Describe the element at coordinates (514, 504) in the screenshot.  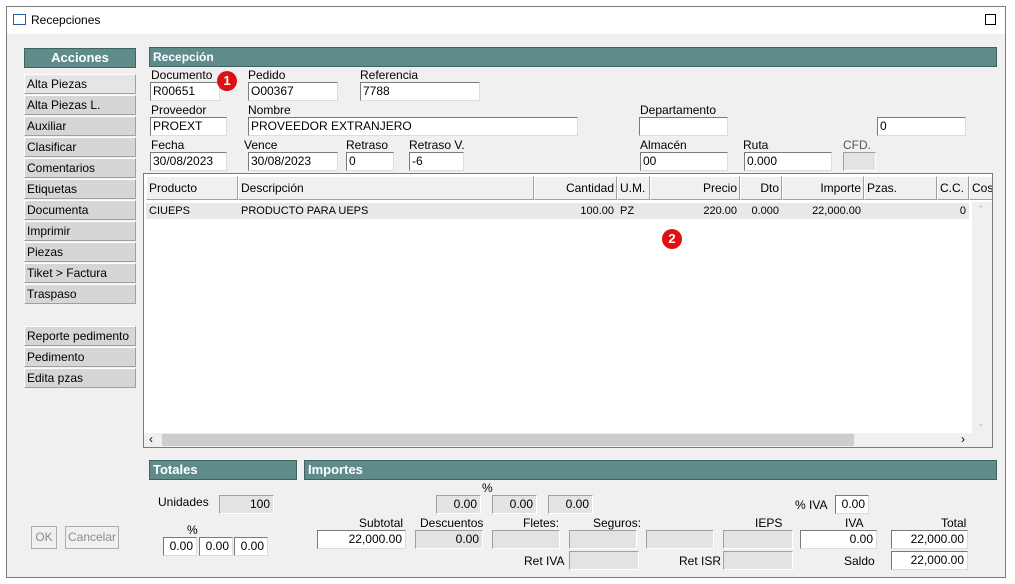
I see `importes-pct-2: 0.00` at that location.